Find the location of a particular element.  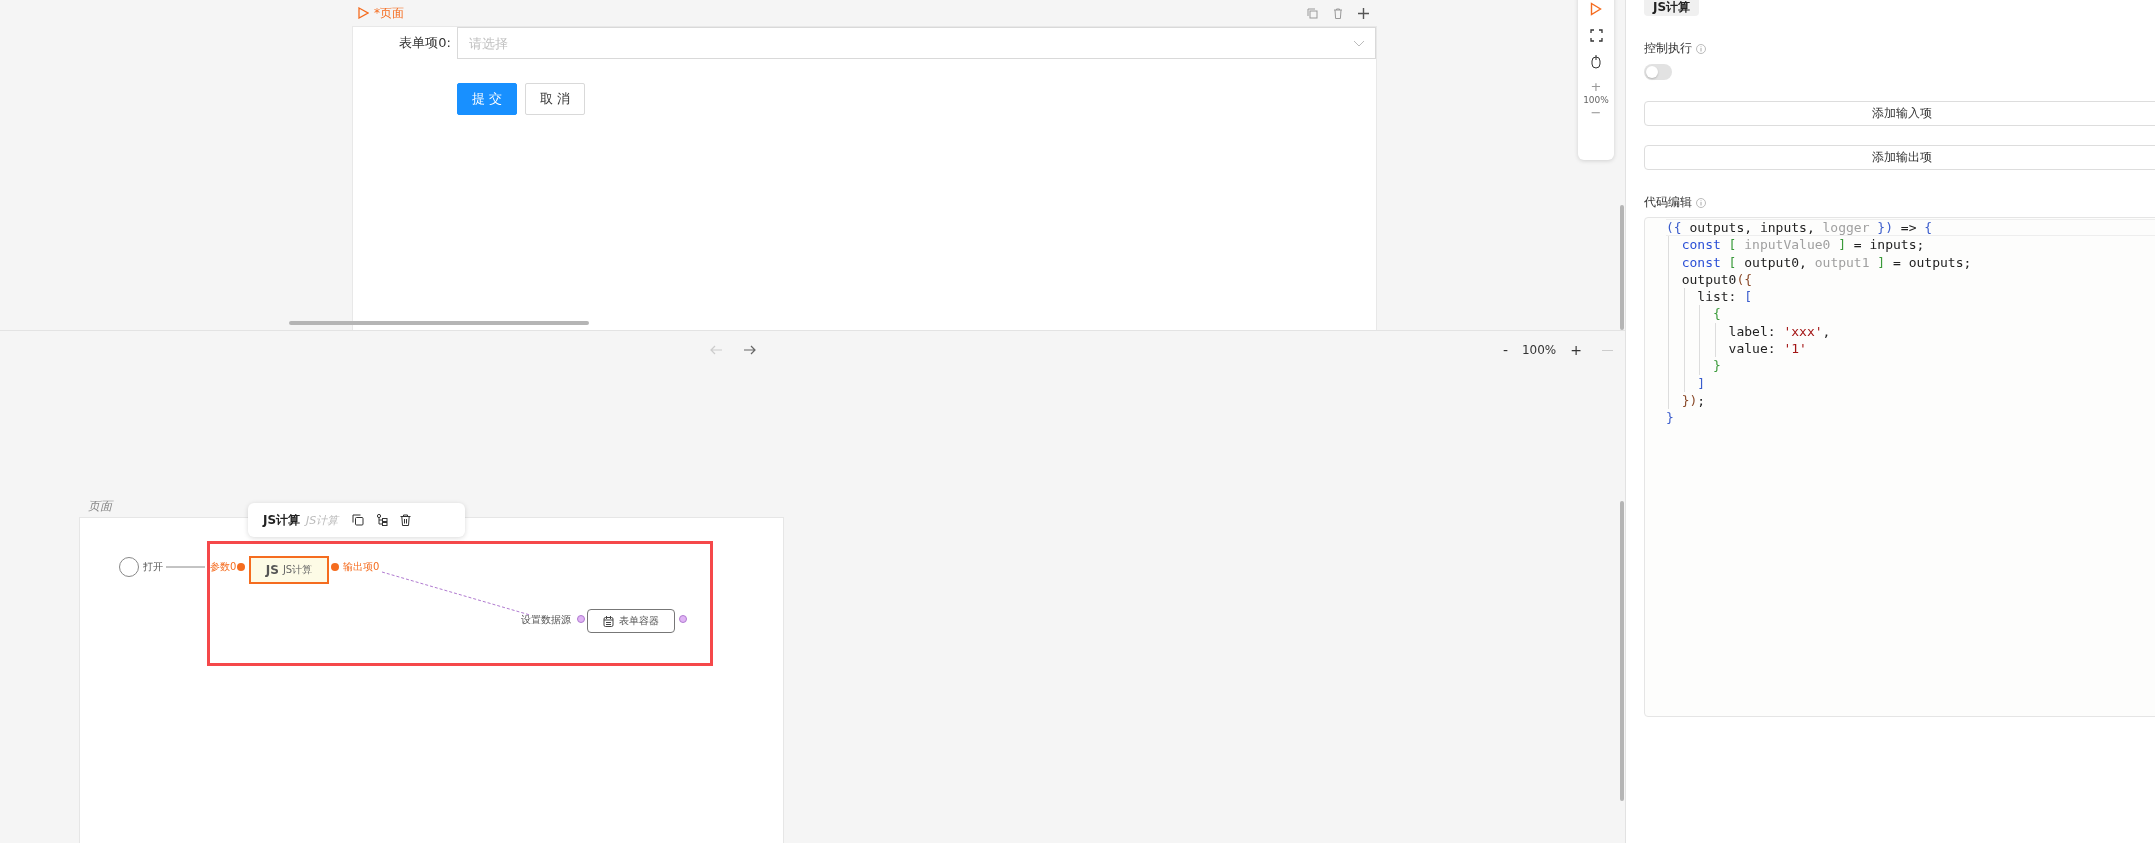

copy-icon is located at coordinates (358, 520).